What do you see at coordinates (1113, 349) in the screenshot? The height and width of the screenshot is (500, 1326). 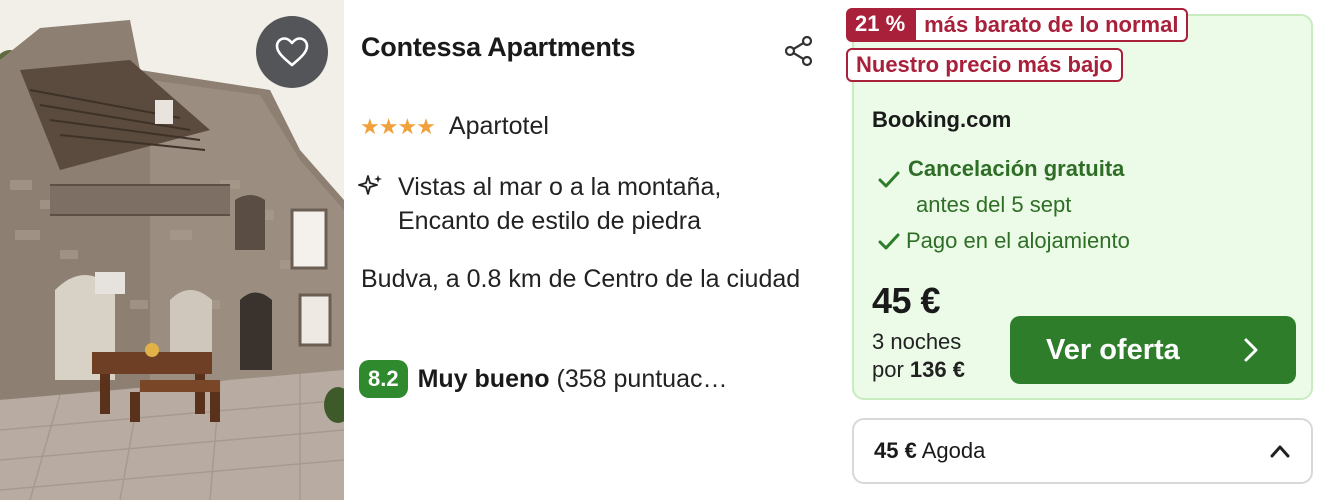 I see `view-deal-label: Ver oferta` at bounding box center [1113, 349].